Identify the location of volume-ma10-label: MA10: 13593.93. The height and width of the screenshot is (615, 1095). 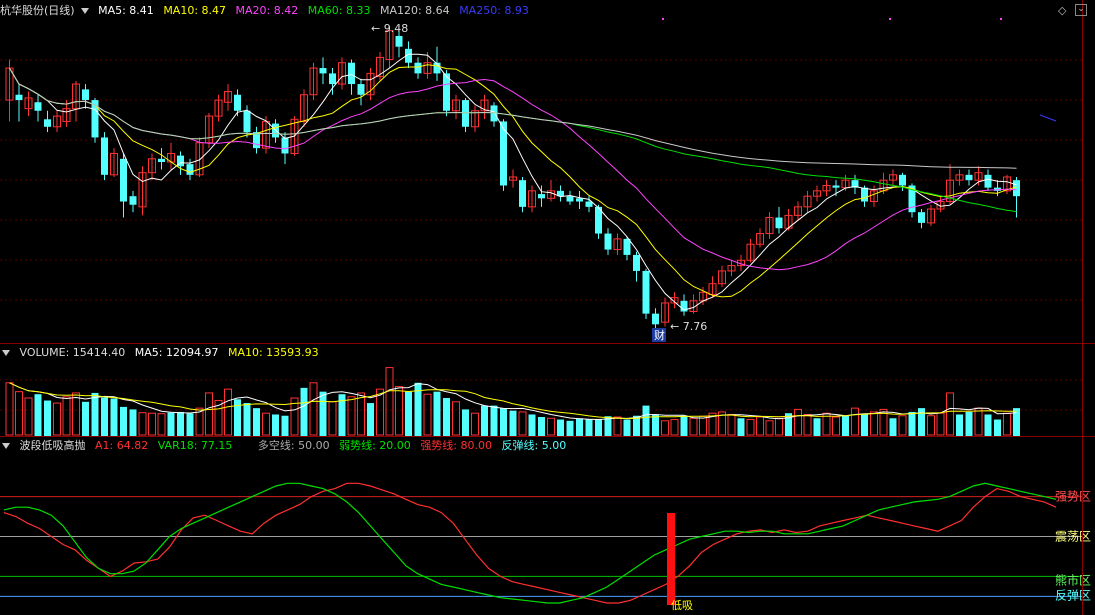
(273, 352).